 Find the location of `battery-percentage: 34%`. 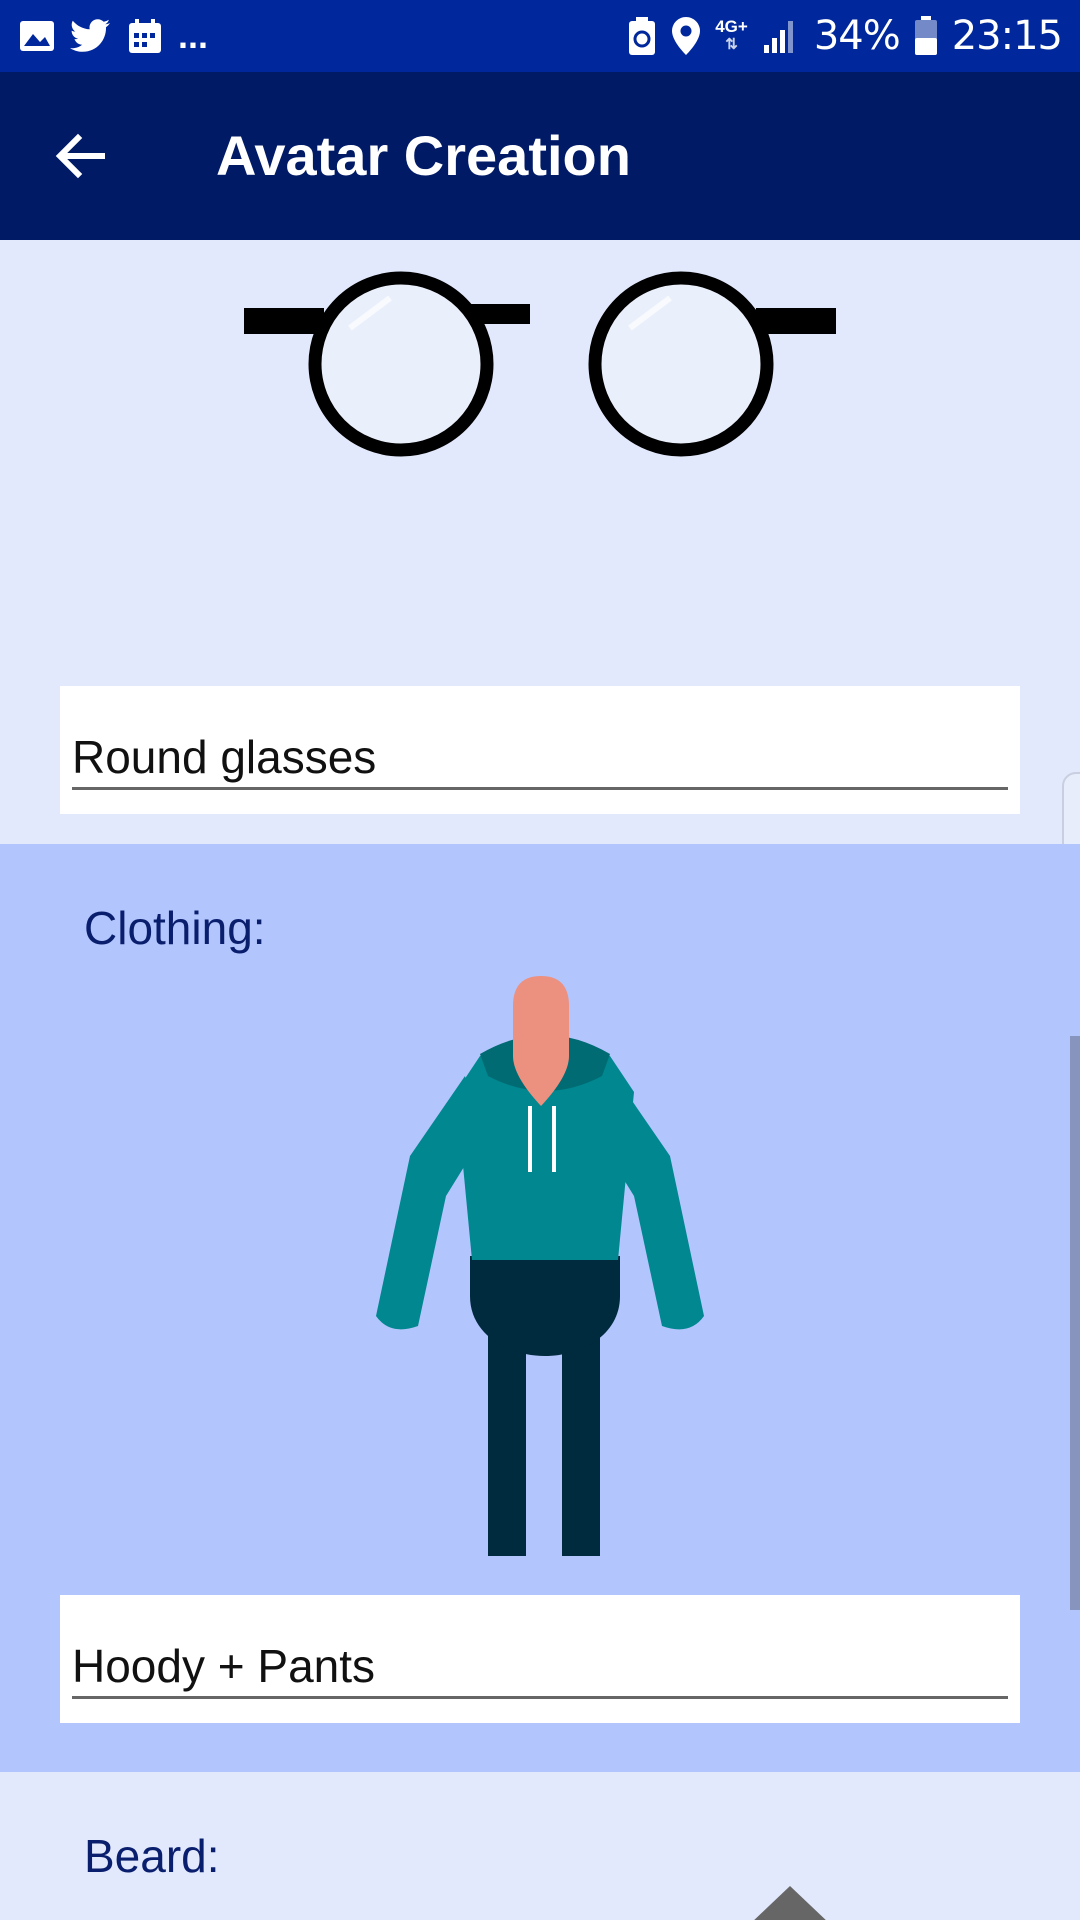

battery-percentage: 34% is located at coordinates (857, 36).